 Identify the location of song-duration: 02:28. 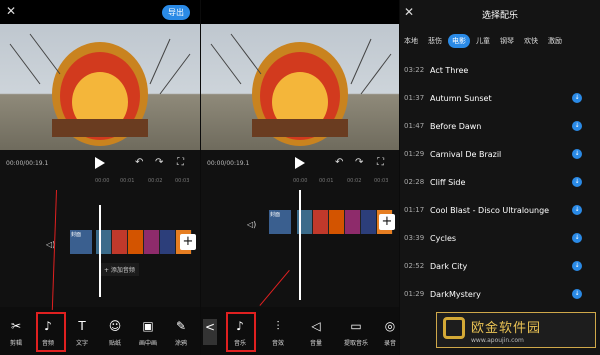
(414, 182).